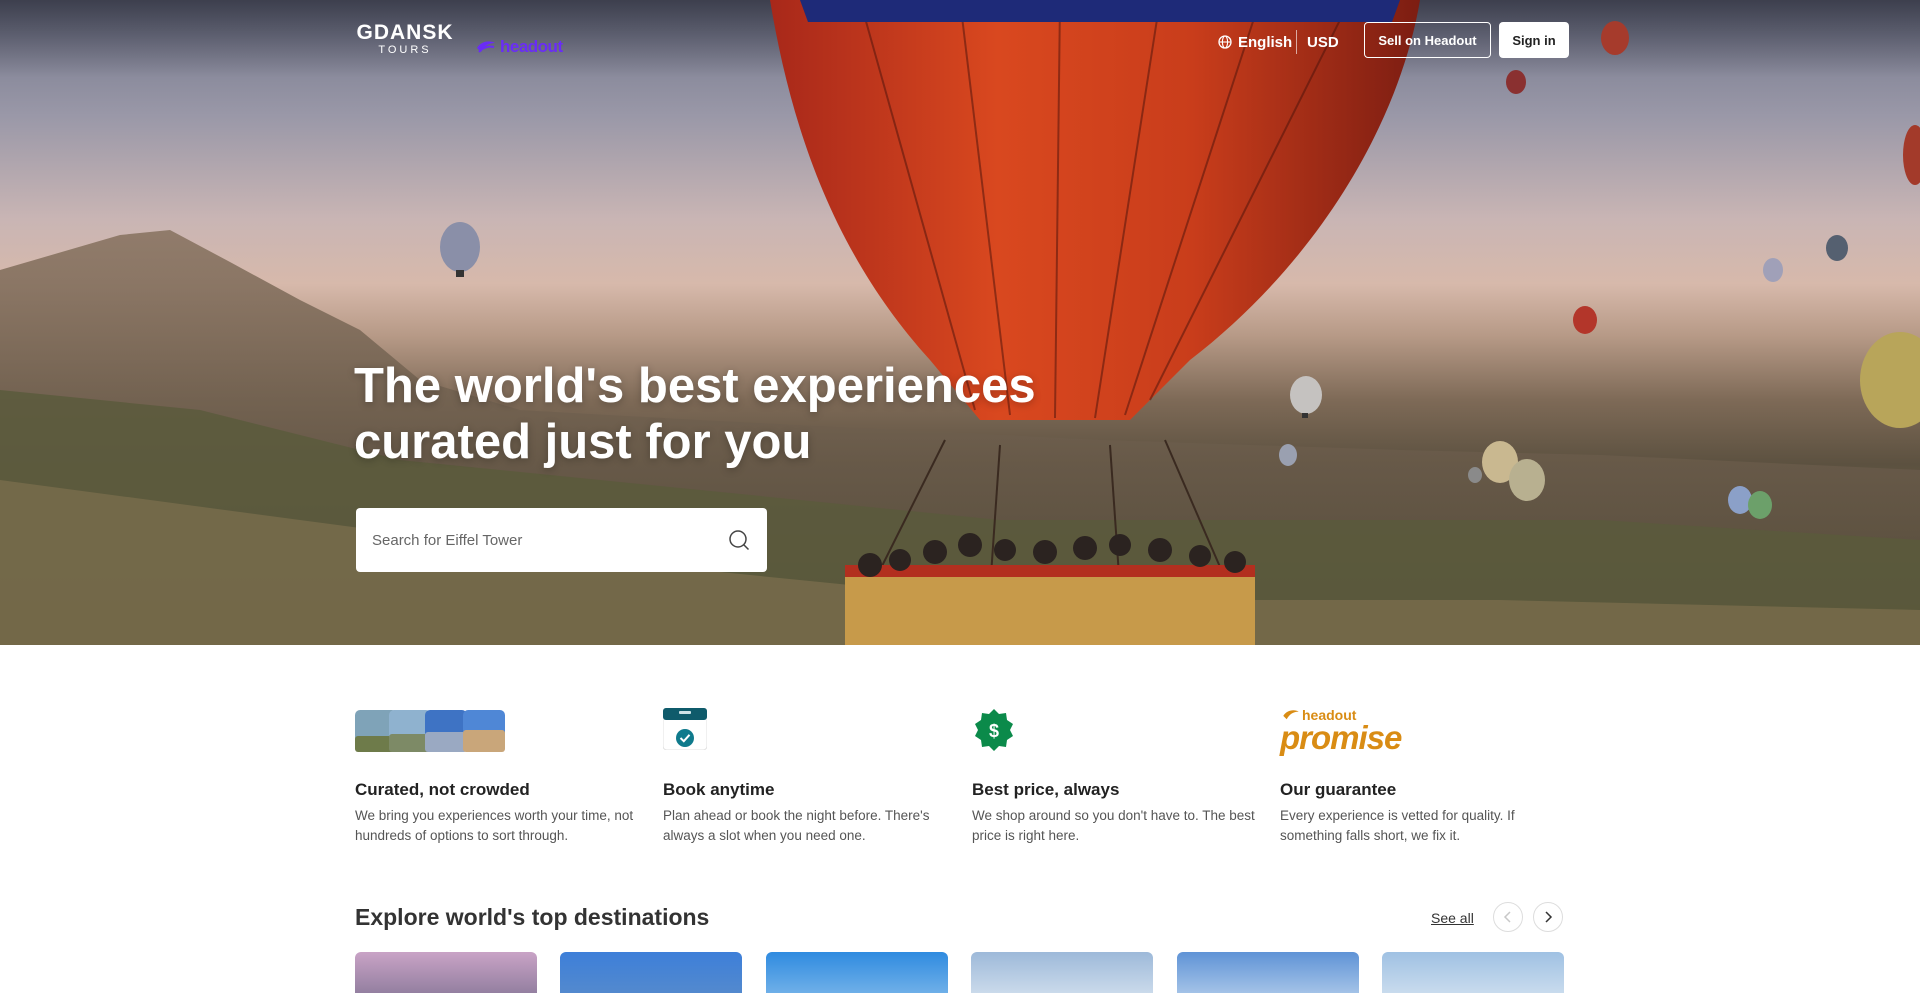  What do you see at coordinates (531, 46) in the screenshot?
I see `headout-logo-text: headout` at bounding box center [531, 46].